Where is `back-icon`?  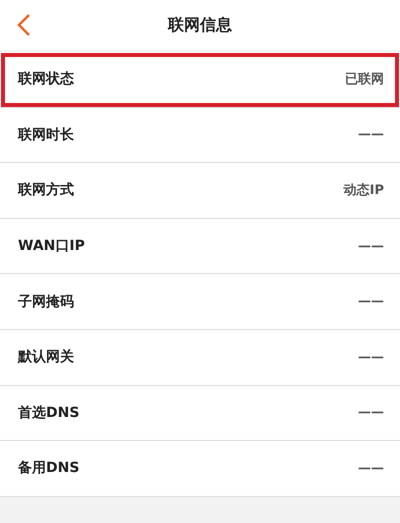 back-icon is located at coordinates (24, 25).